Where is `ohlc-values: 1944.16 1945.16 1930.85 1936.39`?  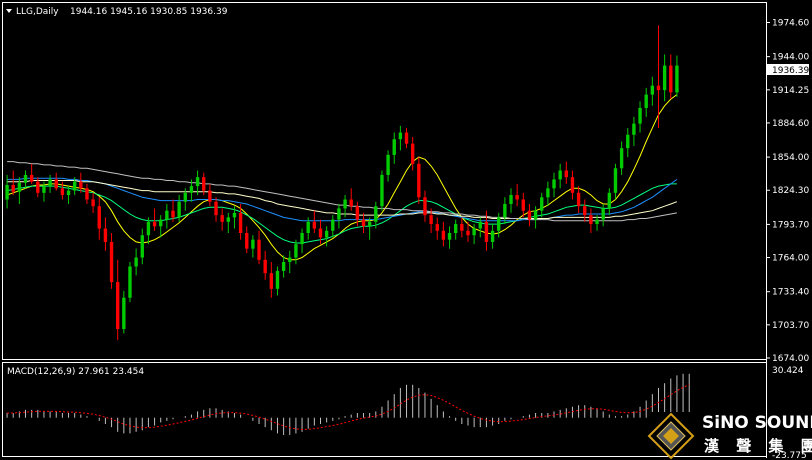 ohlc-values: 1944.16 1945.16 1930.85 1936.39 is located at coordinates (149, 12).